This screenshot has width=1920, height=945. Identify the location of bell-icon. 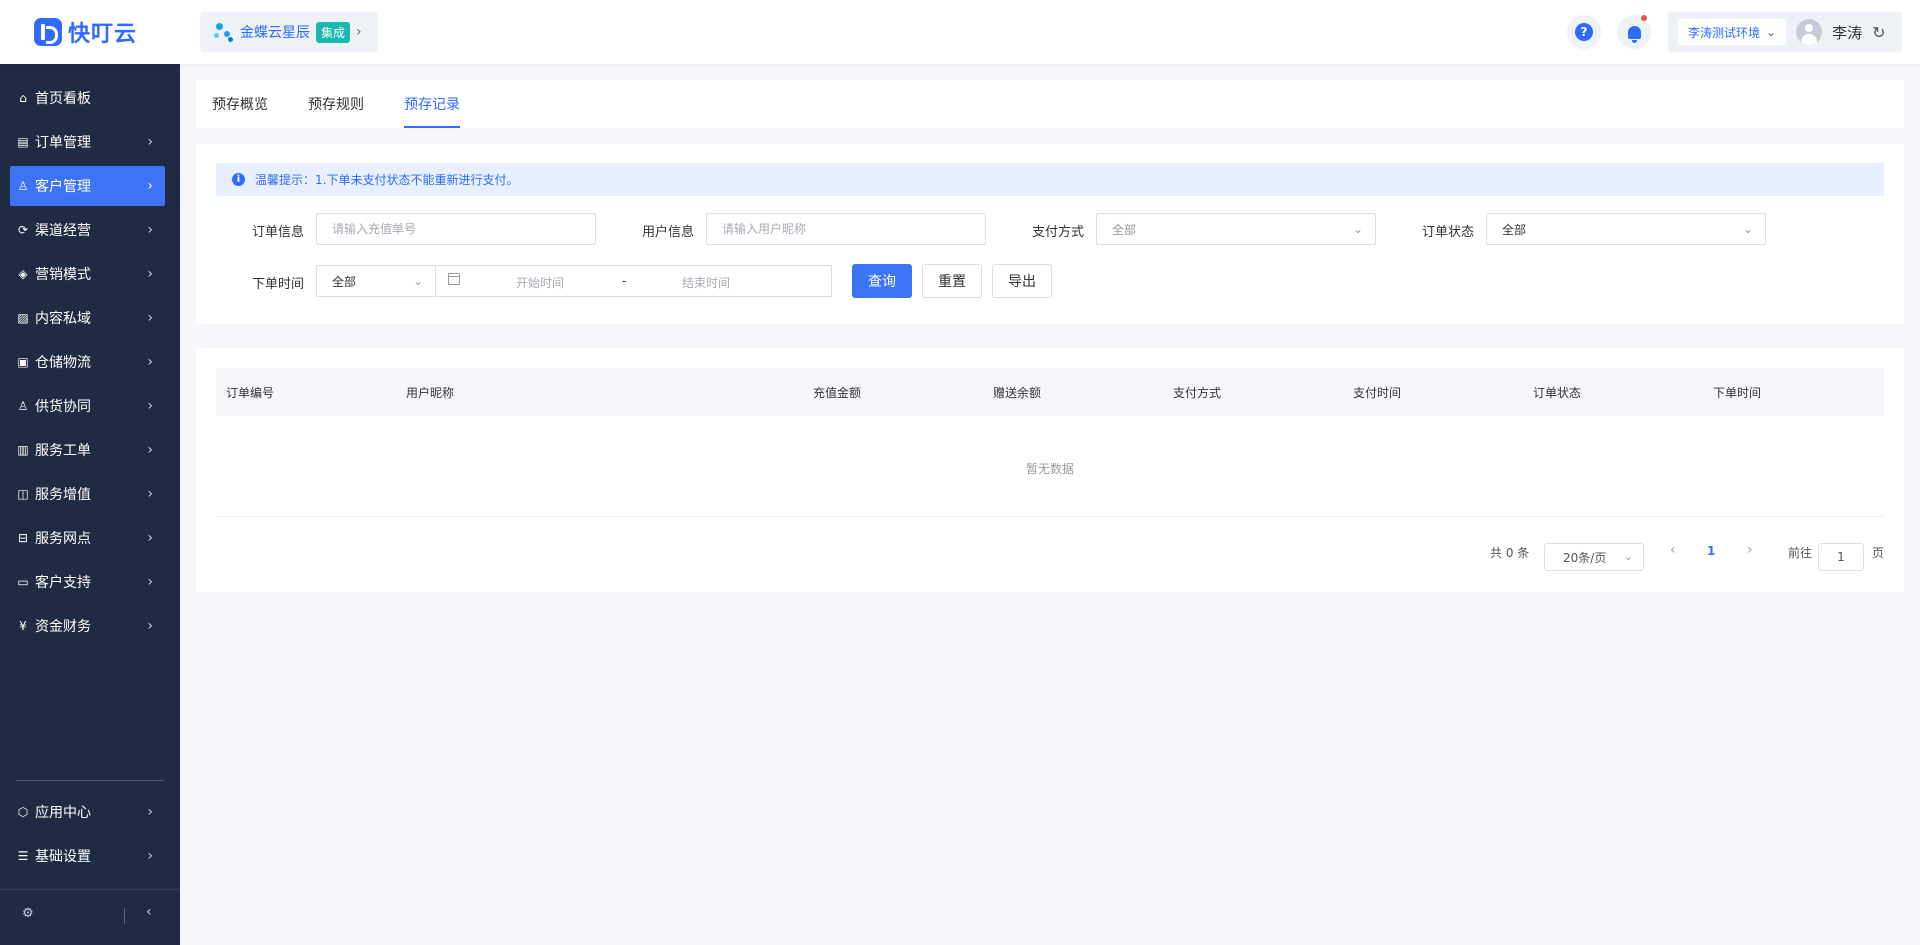
(1634, 34).